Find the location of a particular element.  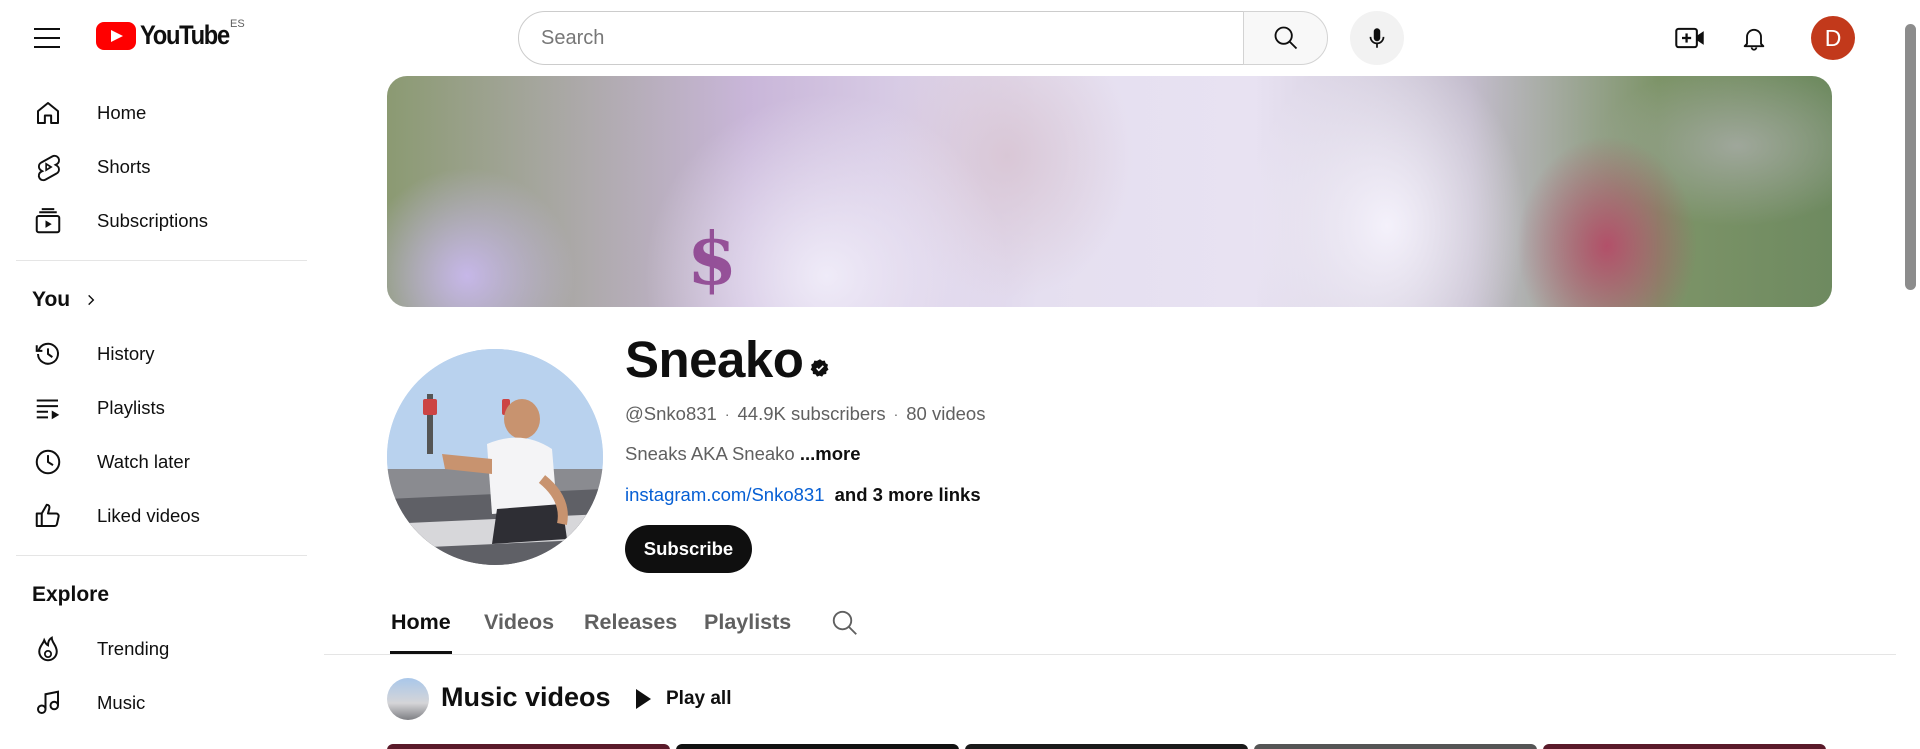

channel-avatar-image is located at coordinates (495, 457).